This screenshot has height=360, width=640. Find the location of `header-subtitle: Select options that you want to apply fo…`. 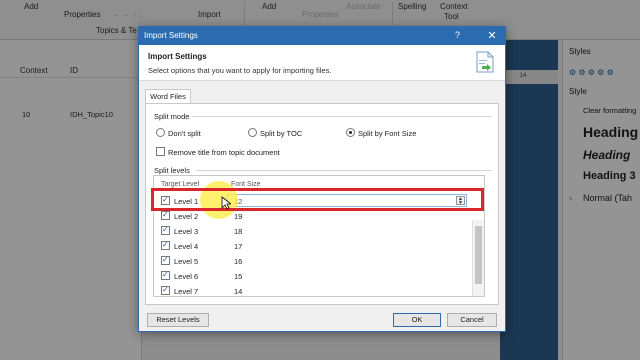

header-subtitle: Select options that you want to apply fo… is located at coordinates (240, 70).